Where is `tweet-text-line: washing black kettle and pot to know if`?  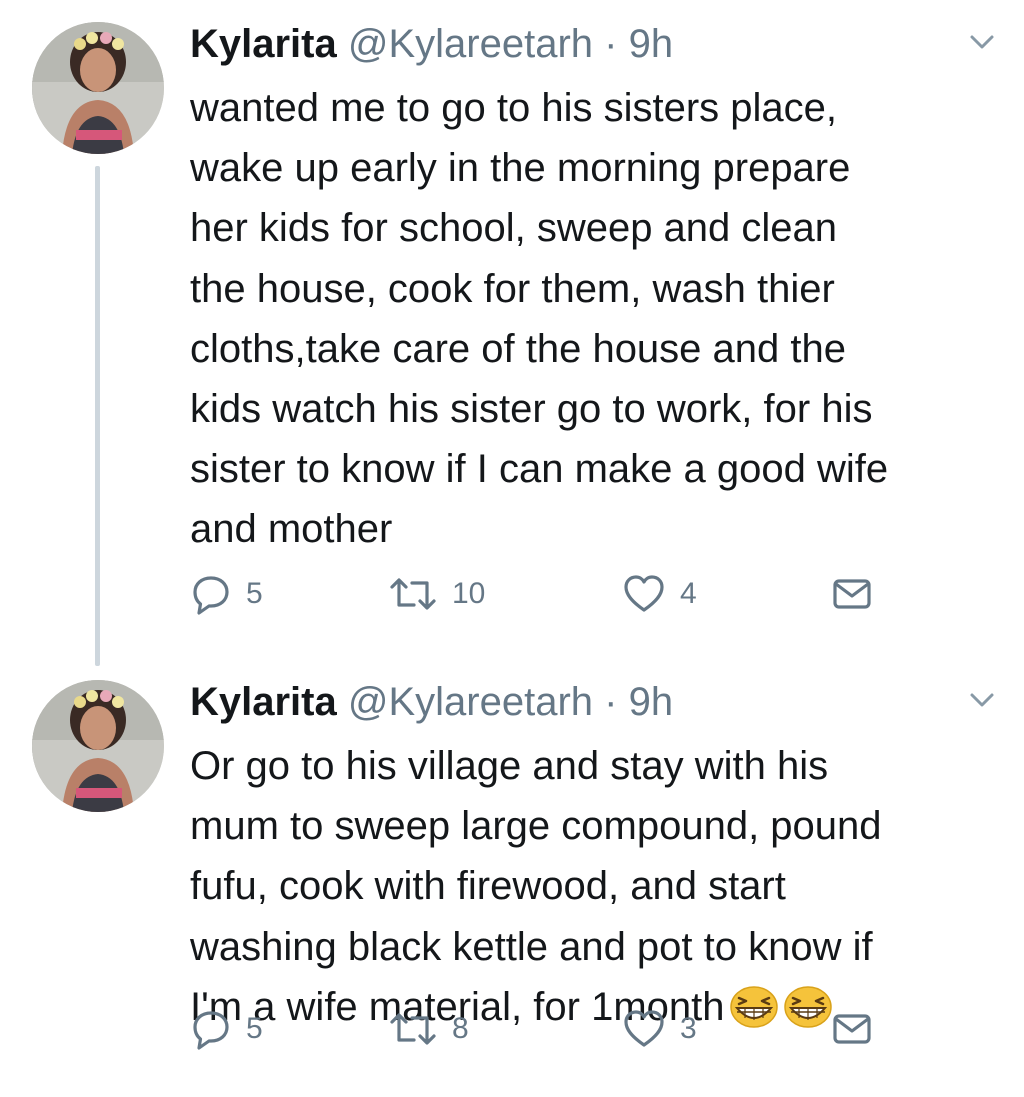 tweet-text-line: washing black kettle and pot to know if is located at coordinates (531, 946).